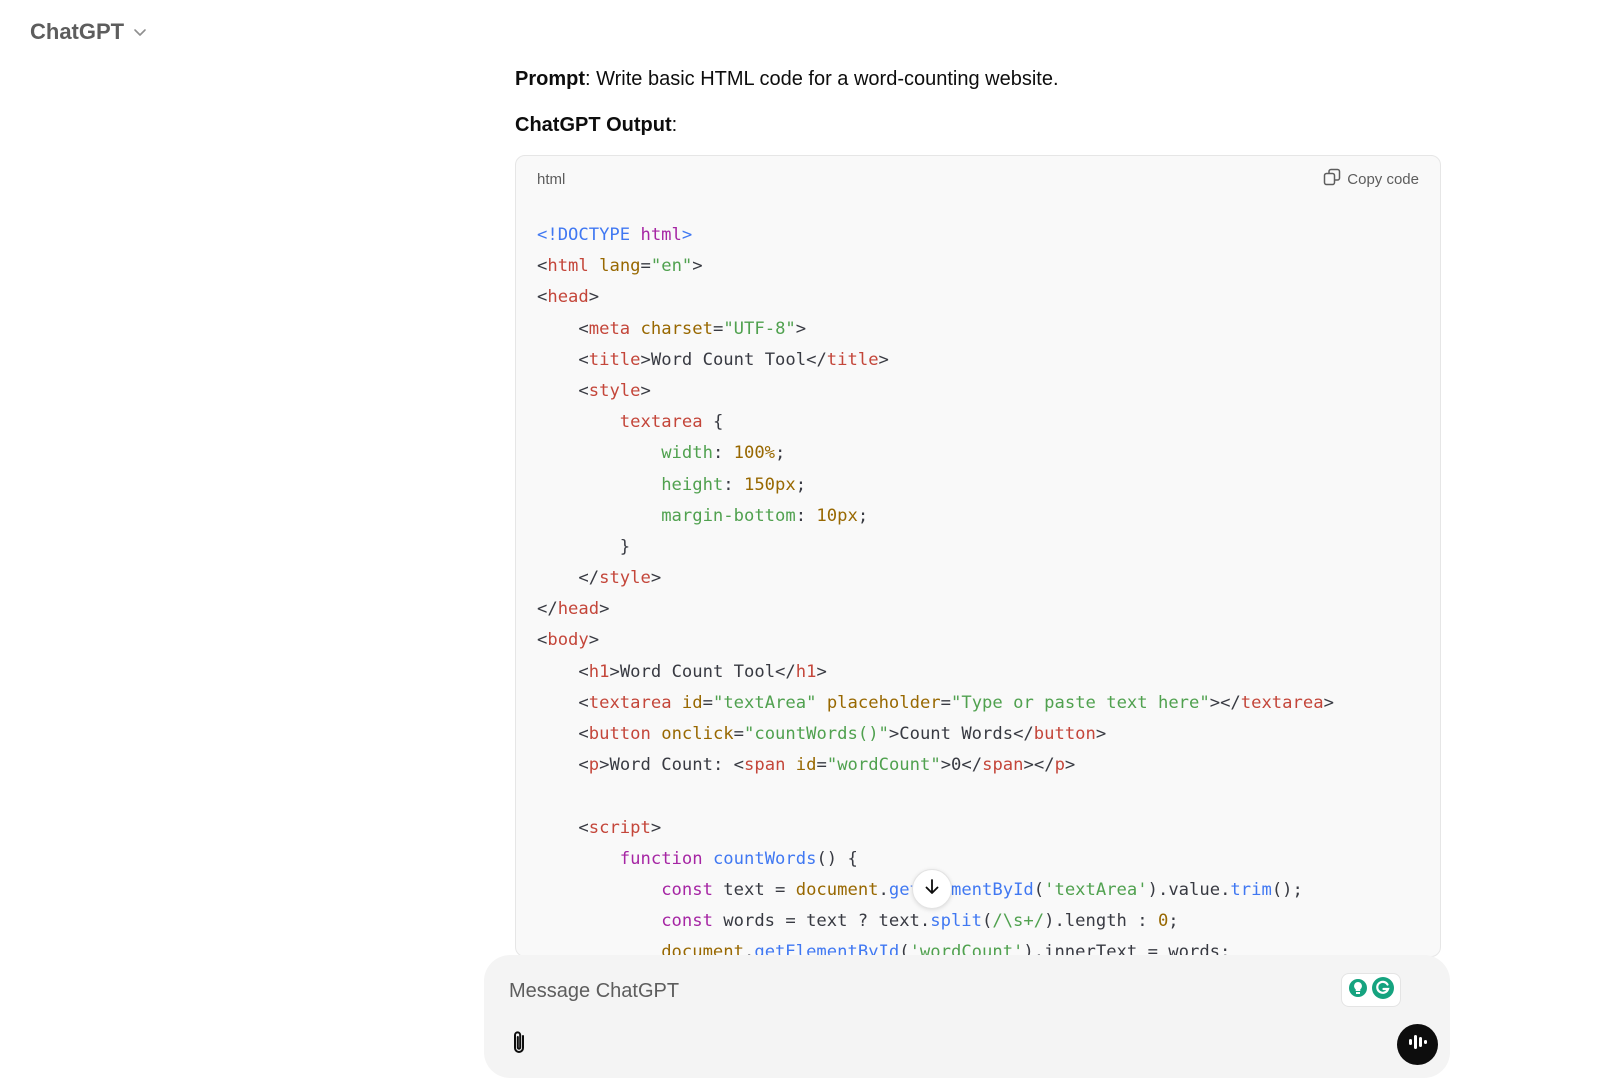  What do you see at coordinates (661, 422) in the screenshot?
I see `code-token: textarea` at bounding box center [661, 422].